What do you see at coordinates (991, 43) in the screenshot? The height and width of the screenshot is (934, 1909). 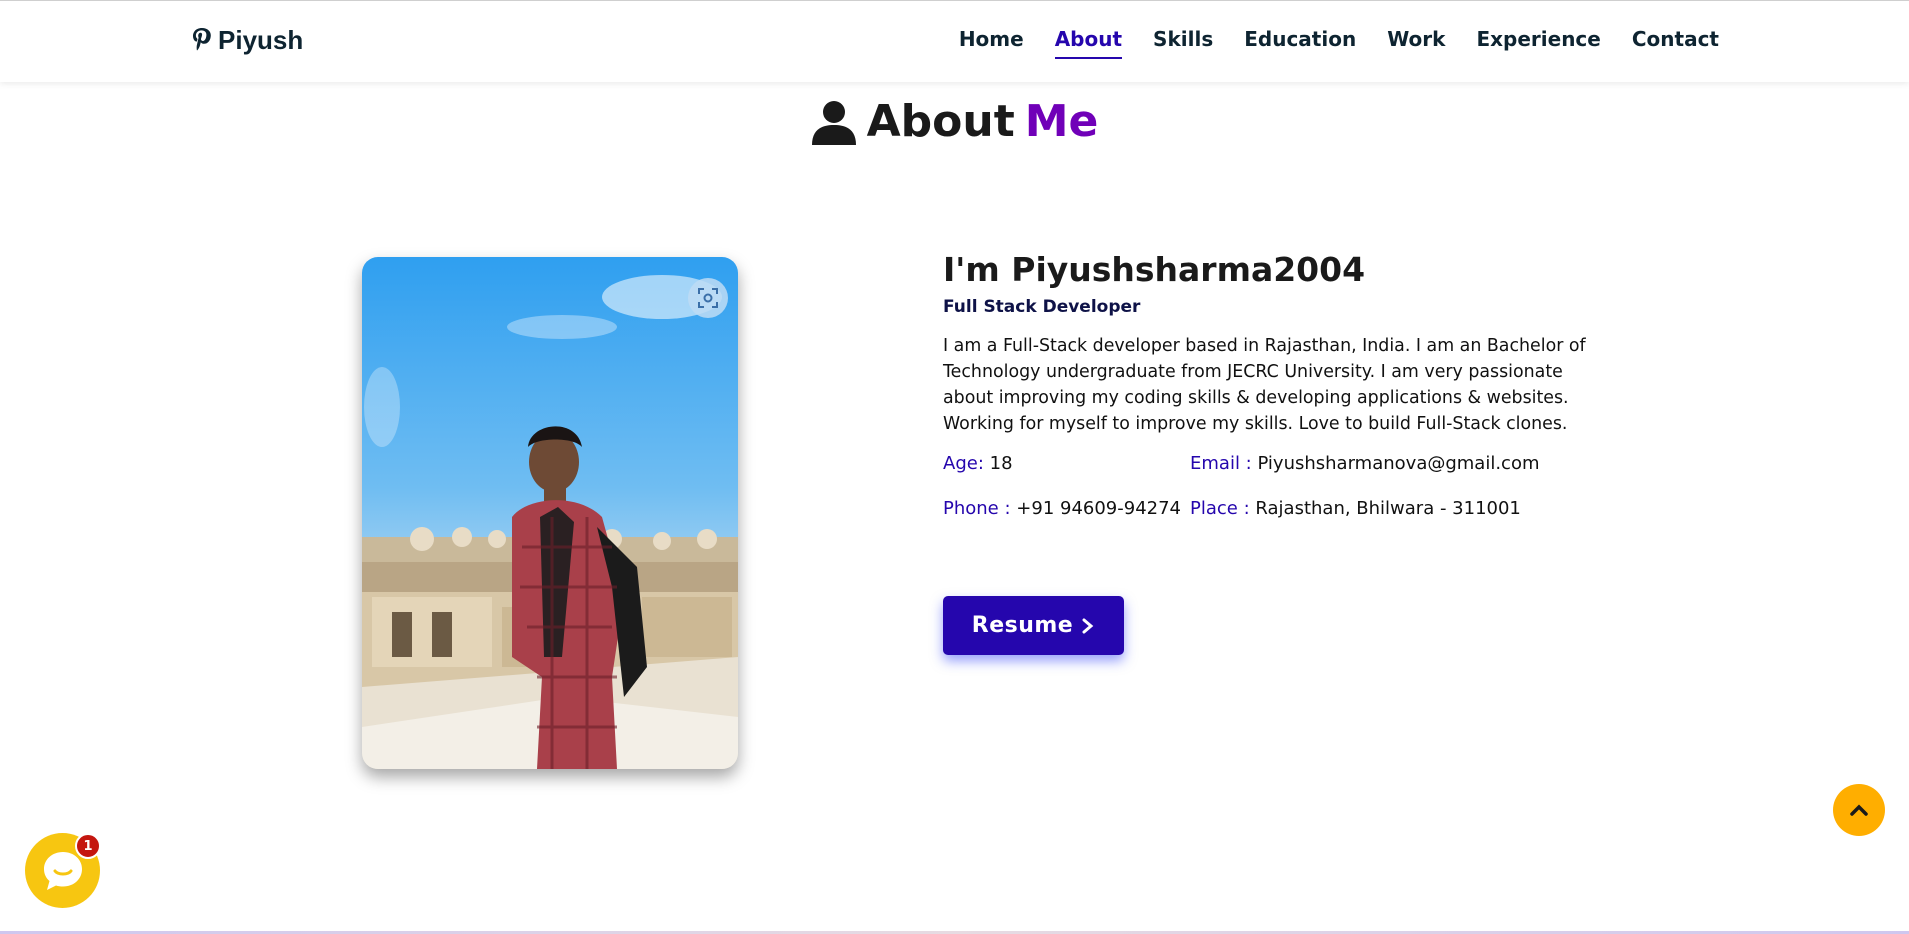 I see `nav-link-home: Home` at bounding box center [991, 43].